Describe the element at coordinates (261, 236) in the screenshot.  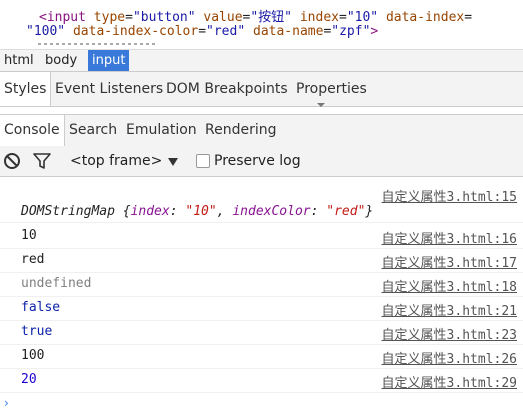
I see `console-message: 10 自定义属性3.html:16` at that location.